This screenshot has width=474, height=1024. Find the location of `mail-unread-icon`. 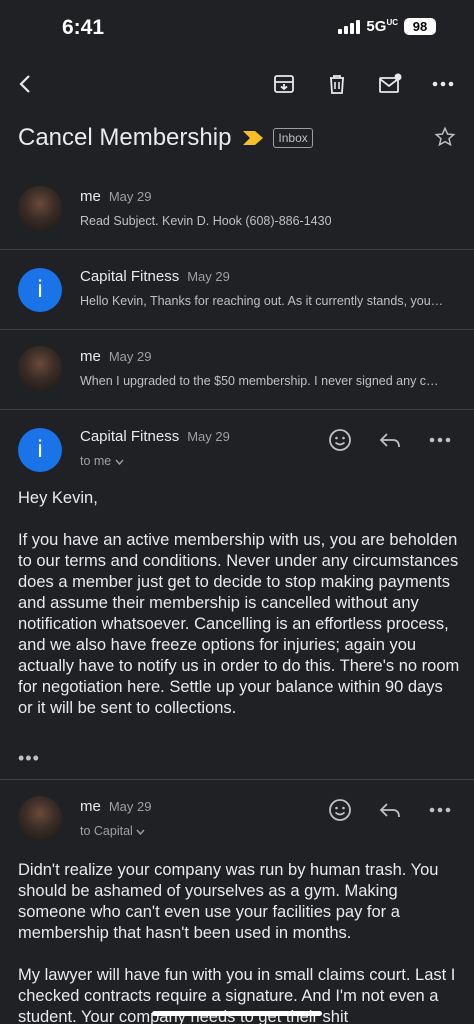

mail-unread-icon is located at coordinates (390, 83).